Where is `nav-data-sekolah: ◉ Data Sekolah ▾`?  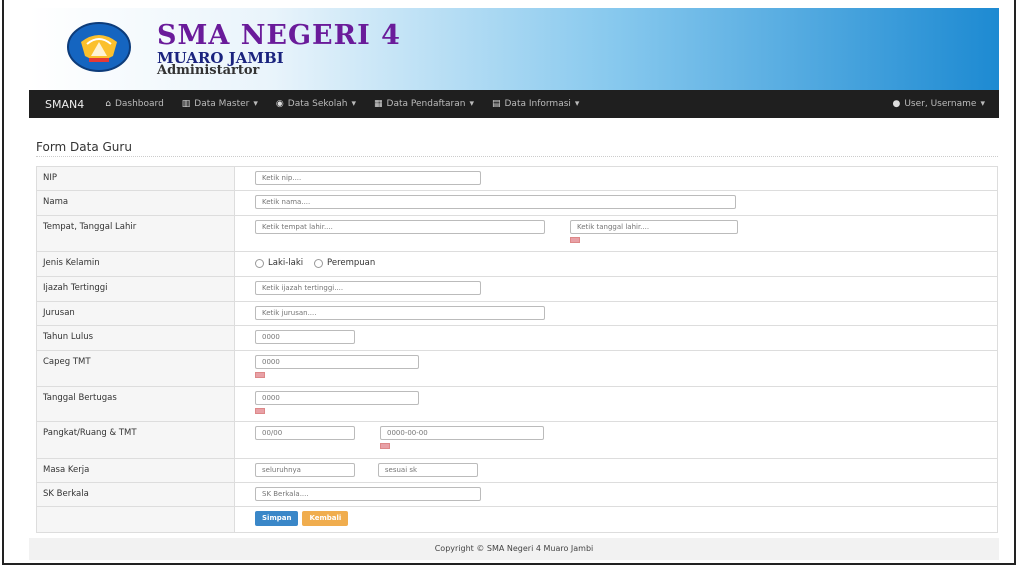
nav-data-sekolah: ◉ Data Sekolah ▾ is located at coordinates (316, 104).